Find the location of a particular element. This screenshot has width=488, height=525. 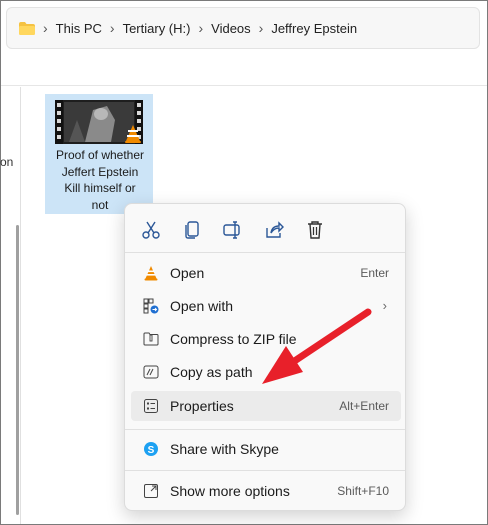

menu-item-label: Copy as path is located at coordinates (211, 372).